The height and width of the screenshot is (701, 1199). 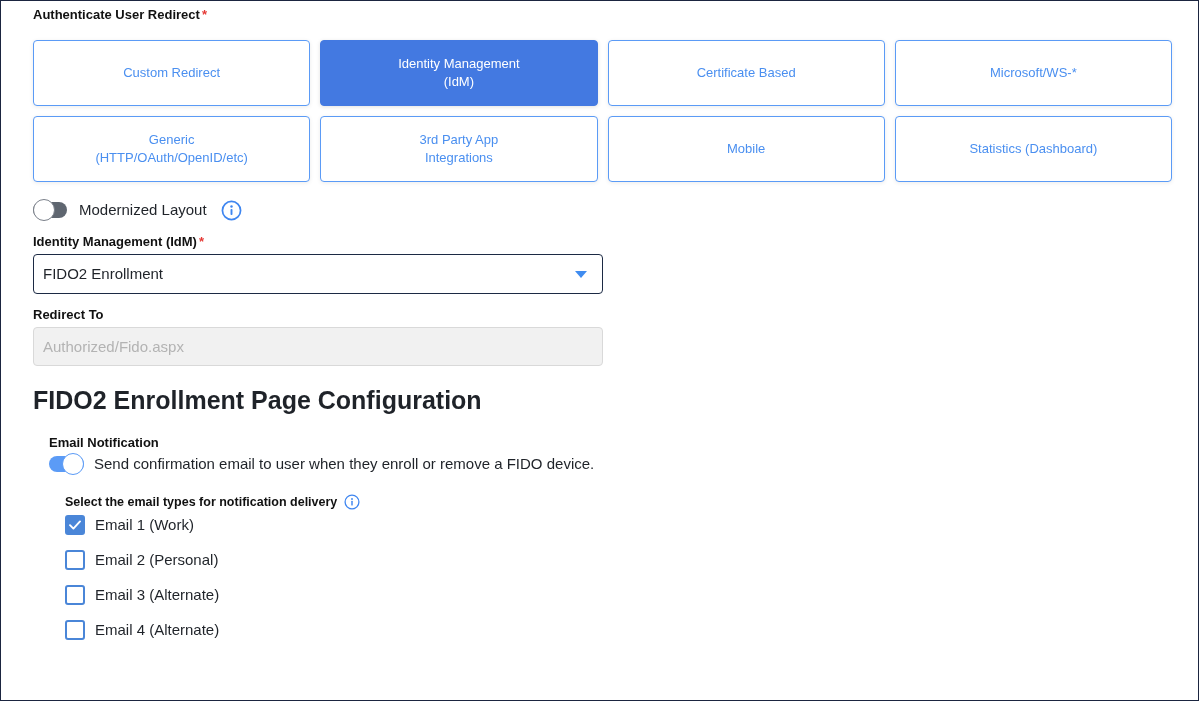 What do you see at coordinates (201, 502) in the screenshot?
I see `field-label: Select the email types for notification delivery` at bounding box center [201, 502].